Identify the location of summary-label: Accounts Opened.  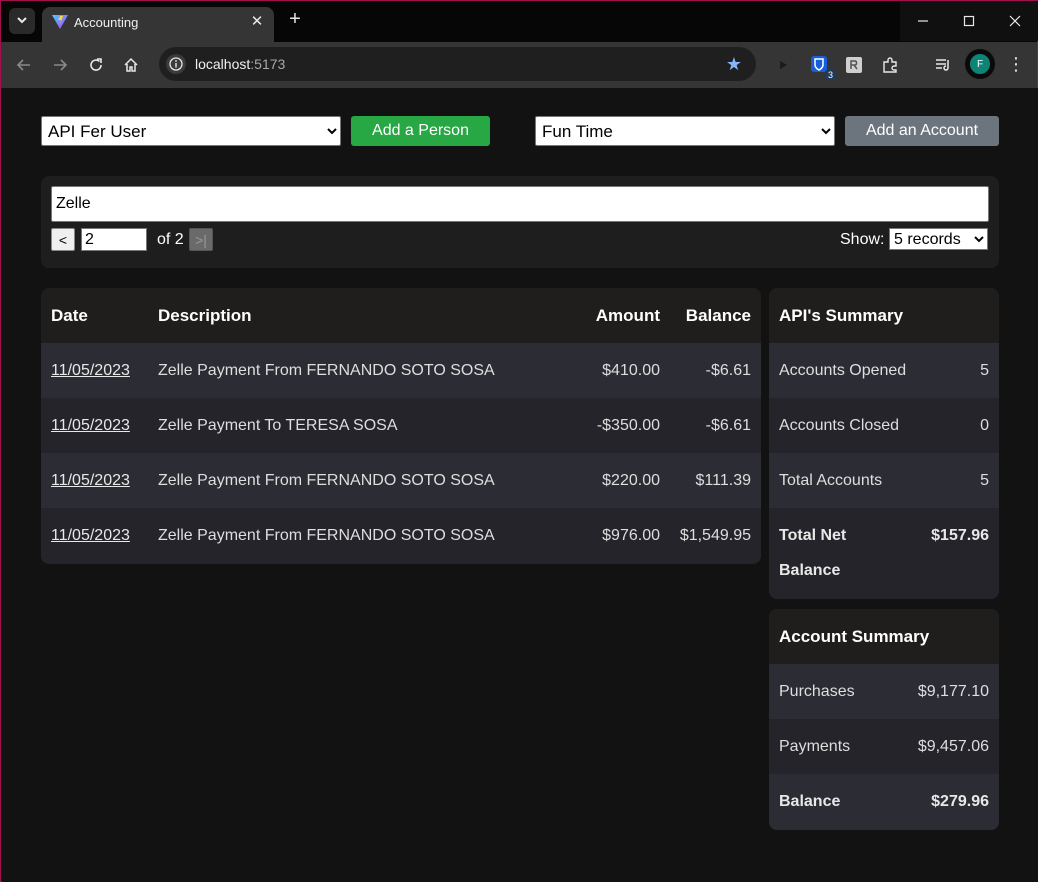
(843, 370).